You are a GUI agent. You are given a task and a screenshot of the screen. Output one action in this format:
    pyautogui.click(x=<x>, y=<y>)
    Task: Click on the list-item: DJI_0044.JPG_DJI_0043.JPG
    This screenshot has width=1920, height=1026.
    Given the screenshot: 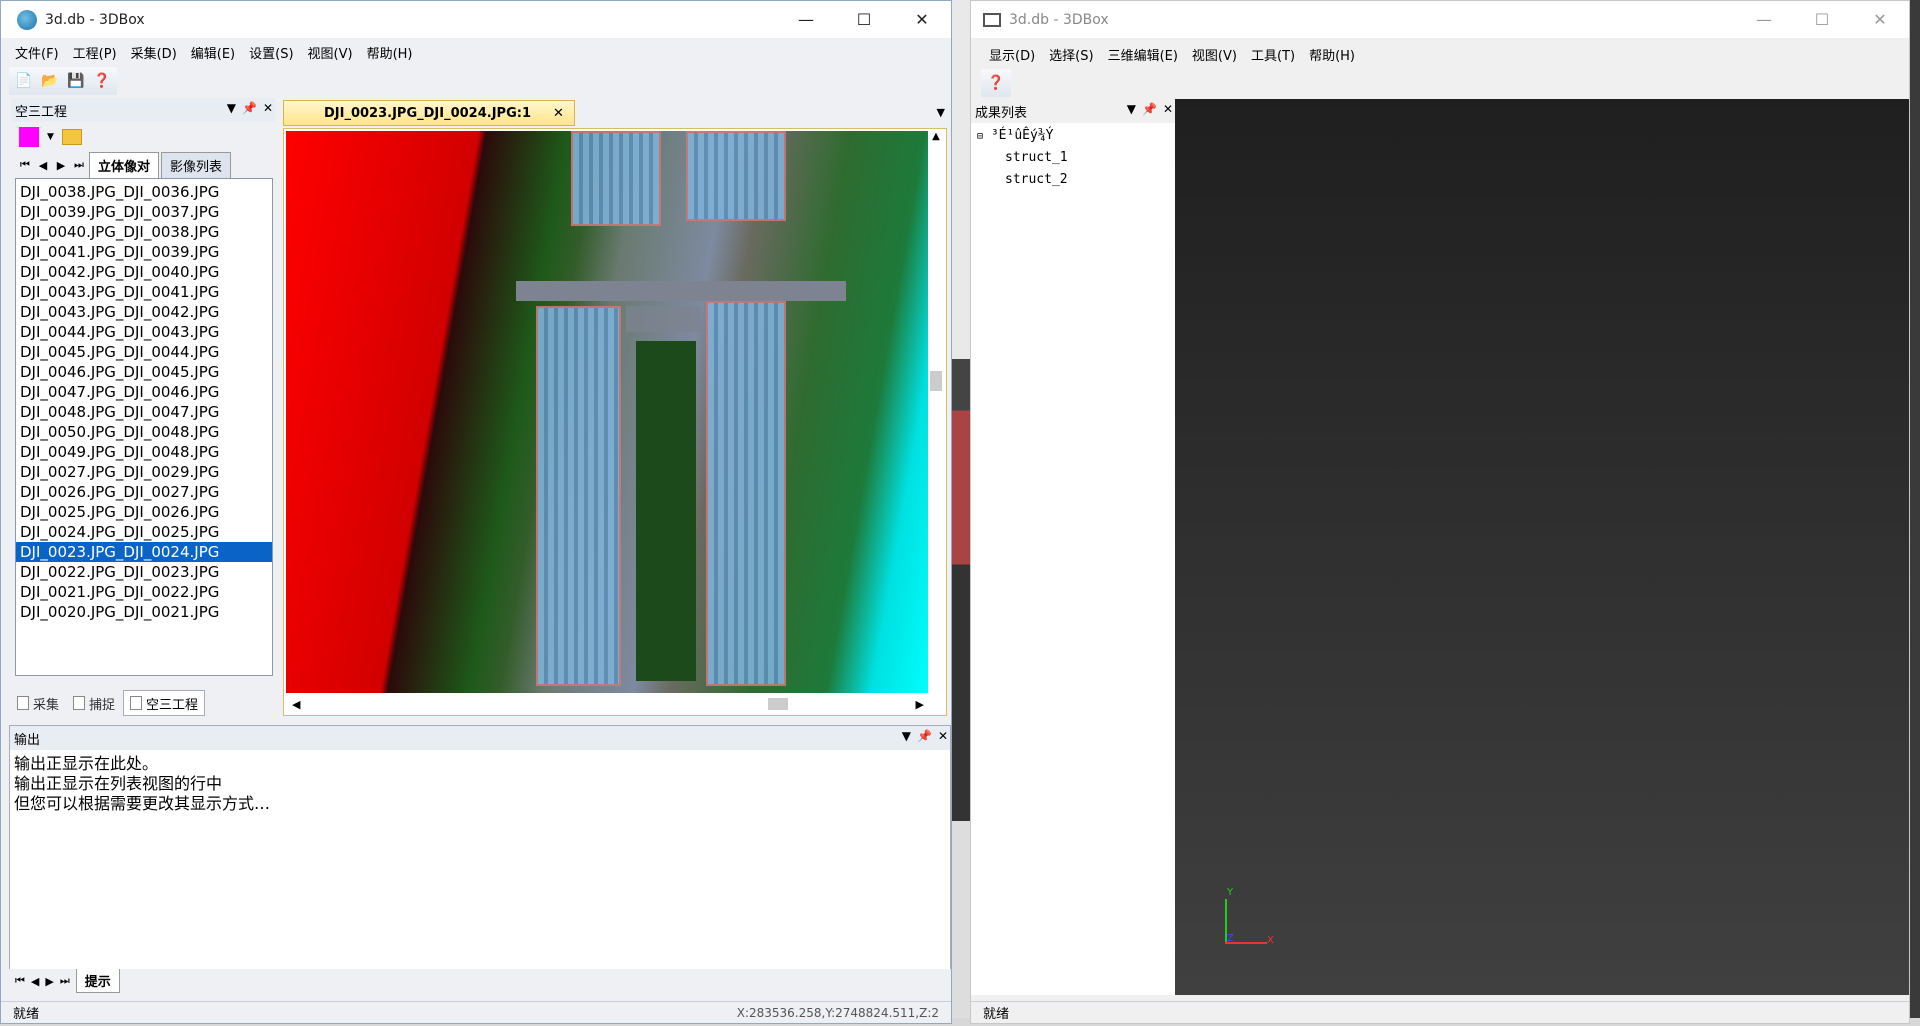 What is the action you would take?
    pyautogui.click(x=144, y=332)
    